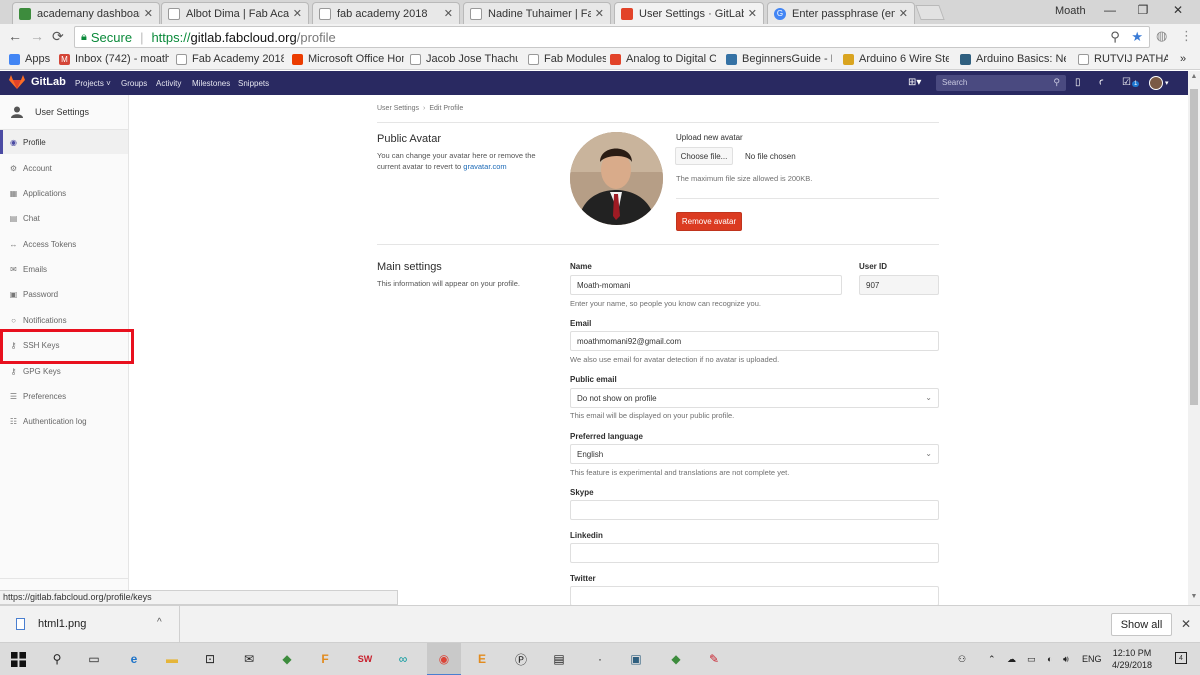  What do you see at coordinates (1167, 83) in the screenshot?
I see `chevron-down-icon: ▾` at bounding box center [1167, 83].